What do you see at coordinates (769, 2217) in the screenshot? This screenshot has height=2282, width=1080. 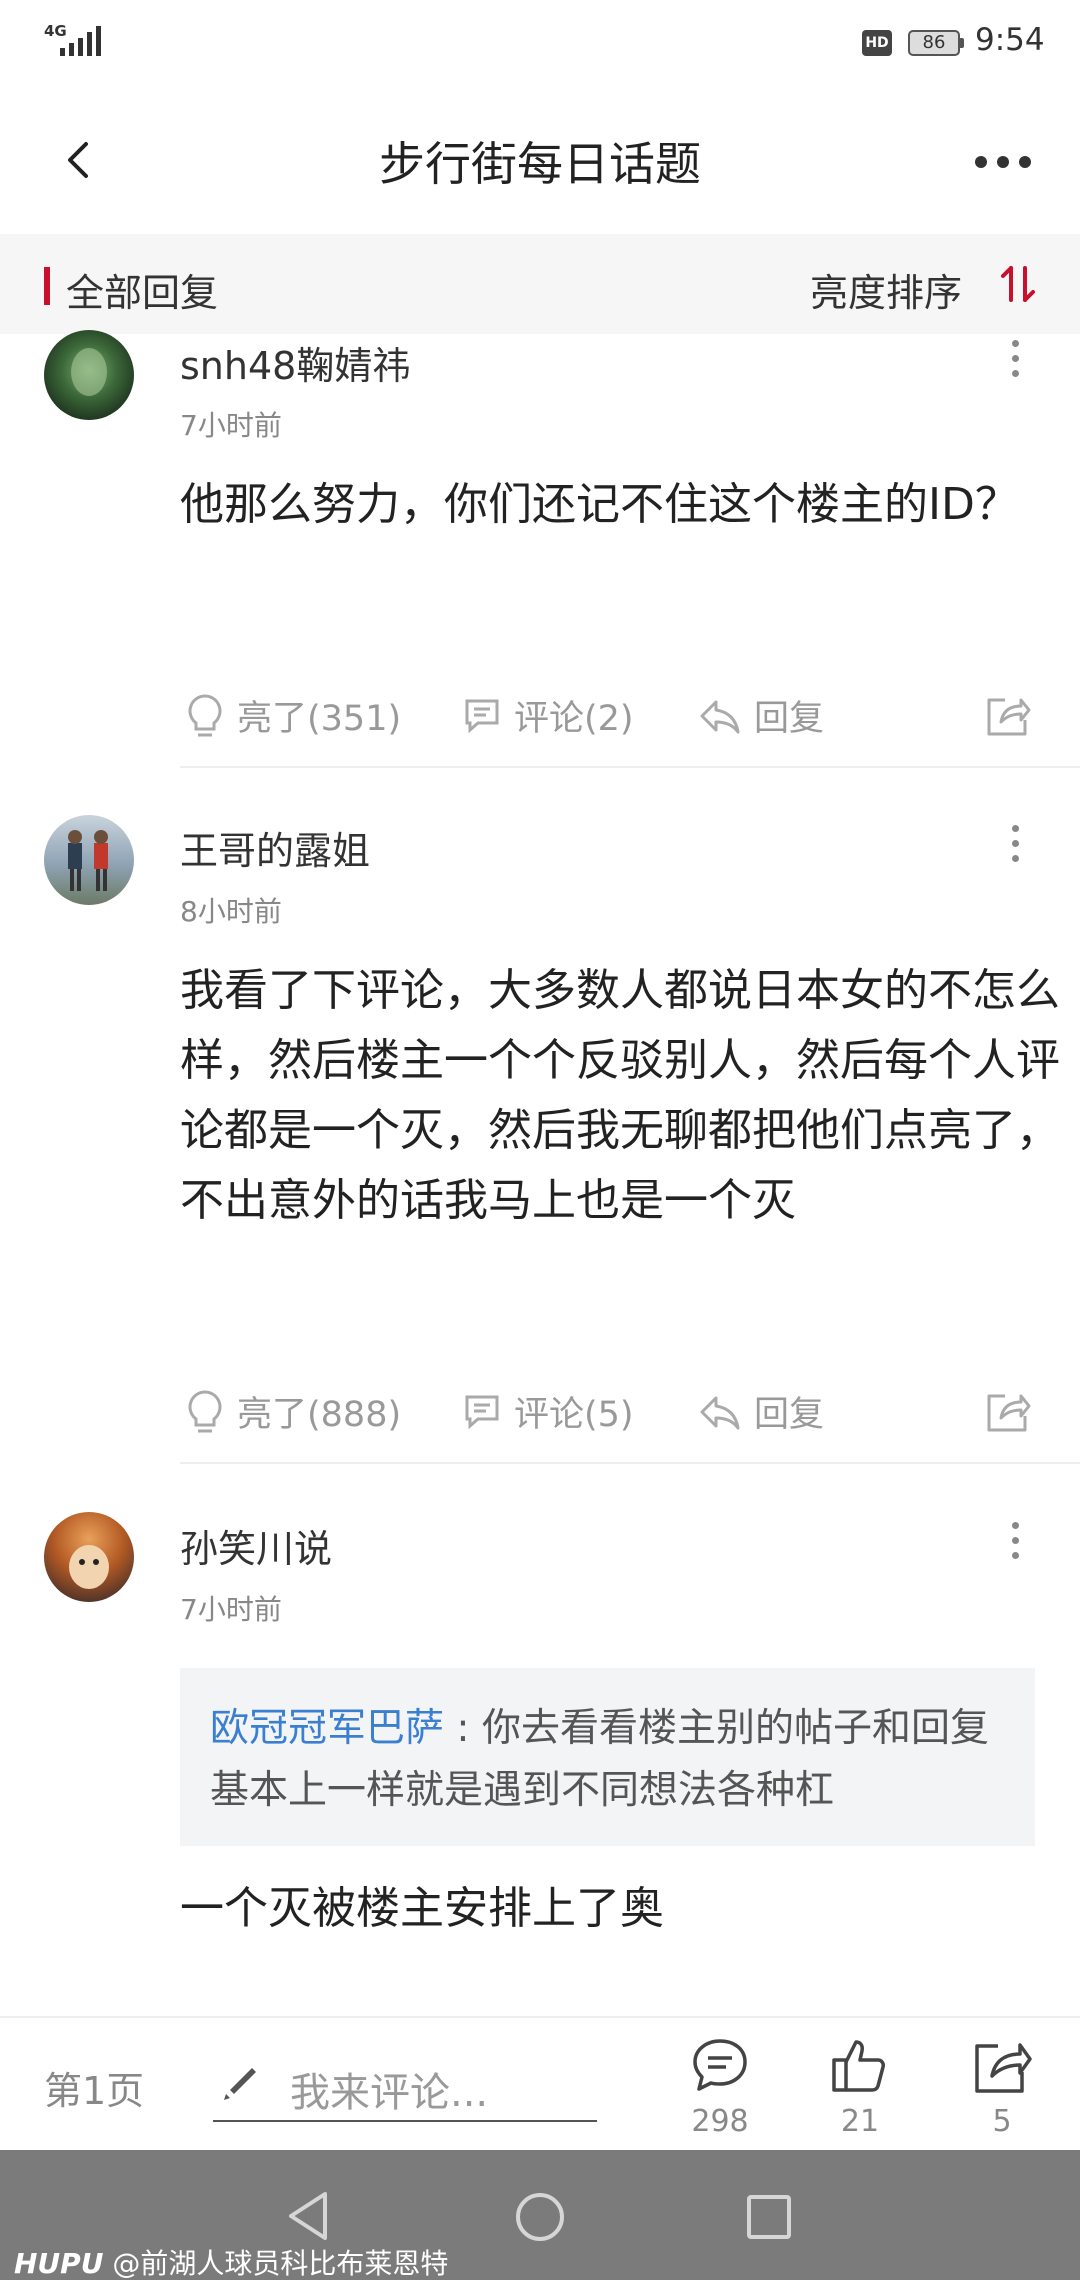 I see `recents-nav-icon` at bounding box center [769, 2217].